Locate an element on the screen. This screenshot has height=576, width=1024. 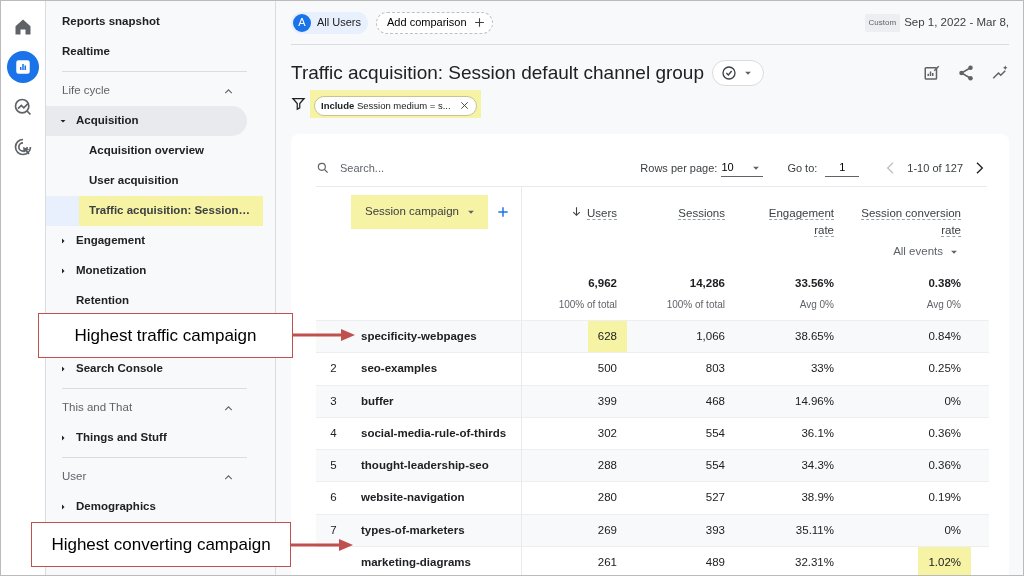
nav-subitem: Acquisition overview is located at coordinates (146, 151).